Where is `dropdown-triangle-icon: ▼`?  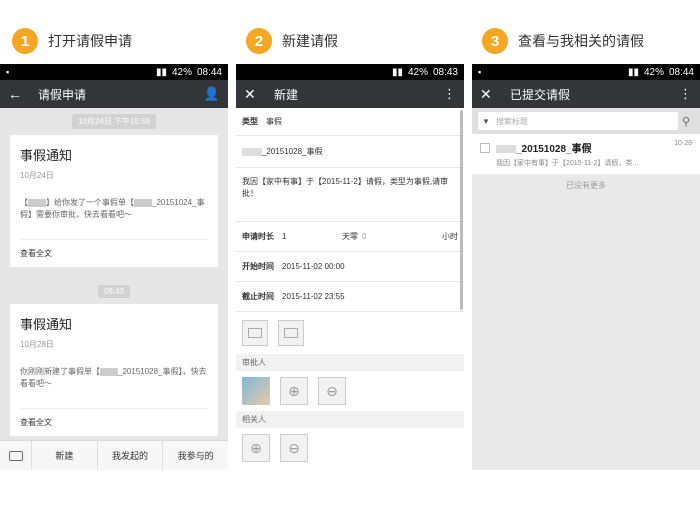
dropdown-triangle-icon: ▼ is located at coordinates (486, 121).